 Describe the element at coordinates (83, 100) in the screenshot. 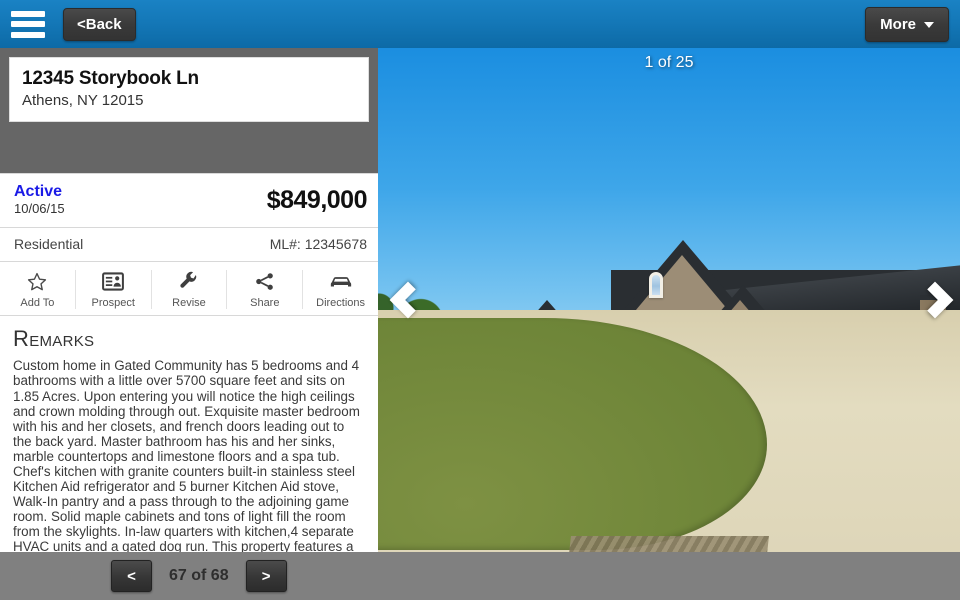

I see `address-city-state-zip: Athens, NY 12015` at that location.